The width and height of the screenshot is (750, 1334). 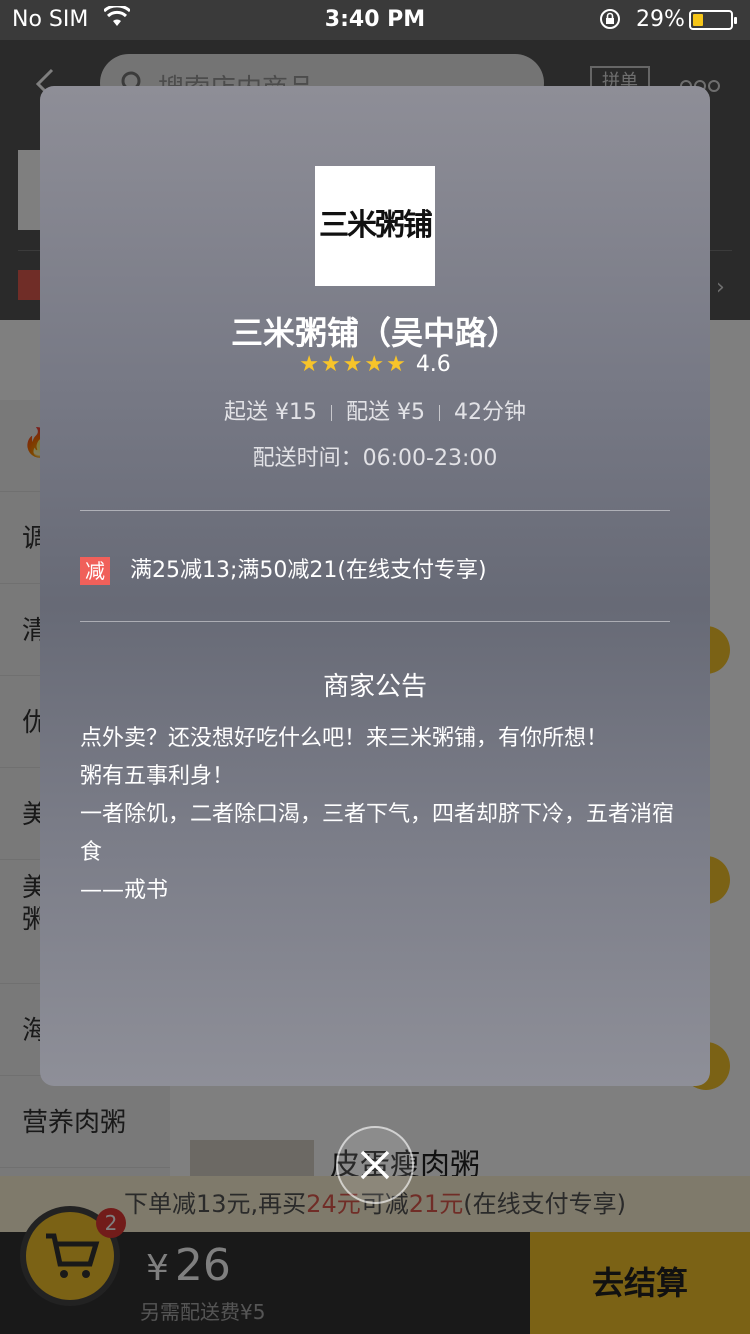 What do you see at coordinates (377, 833) in the screenshot?
I see `notice-line: 一者除饥，二者除口渴，三者下气，四者却脐下冷，五者消宿食` at bounding box center [377, 833].